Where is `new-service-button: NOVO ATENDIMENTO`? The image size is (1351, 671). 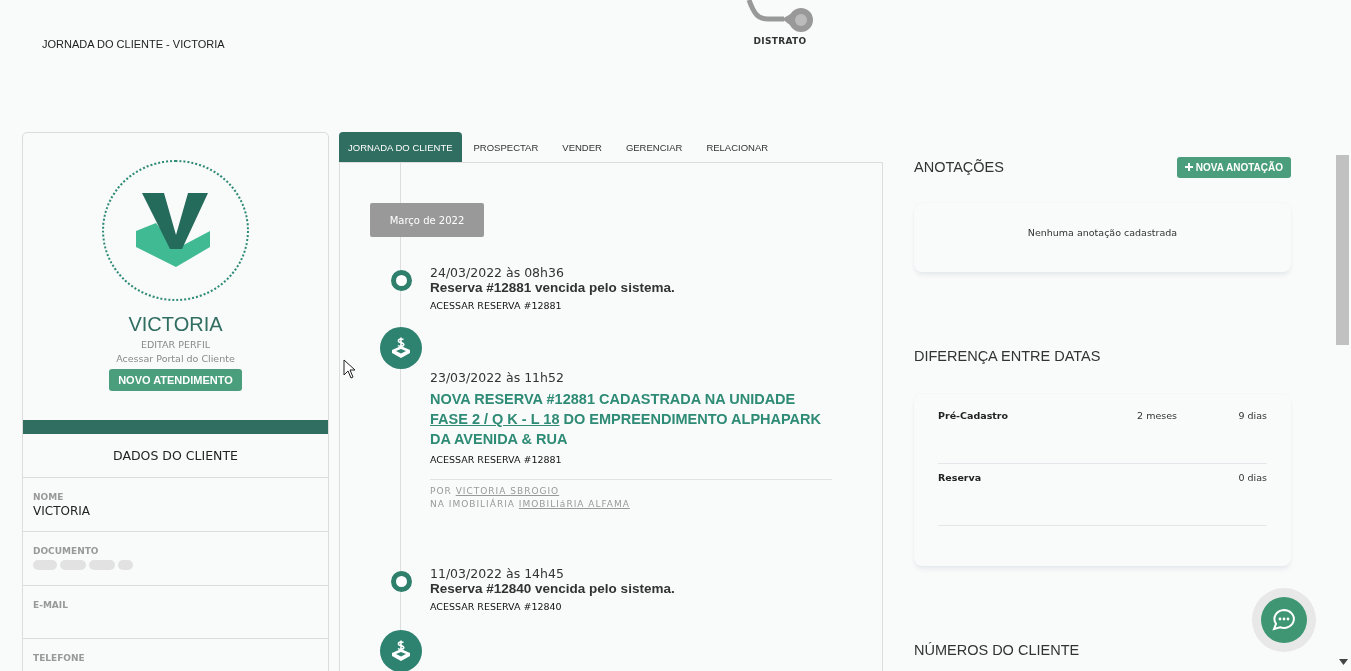
new-service-button: NOVO ATENDIMENTO is located at coordinates (175, 379).